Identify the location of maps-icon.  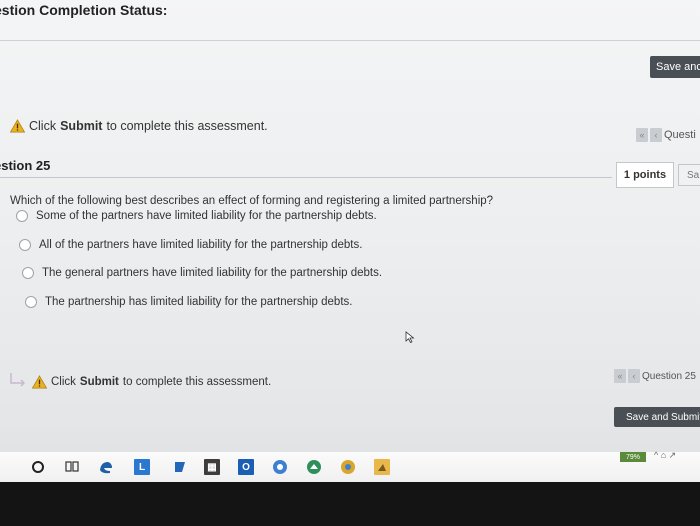
(314, 467).